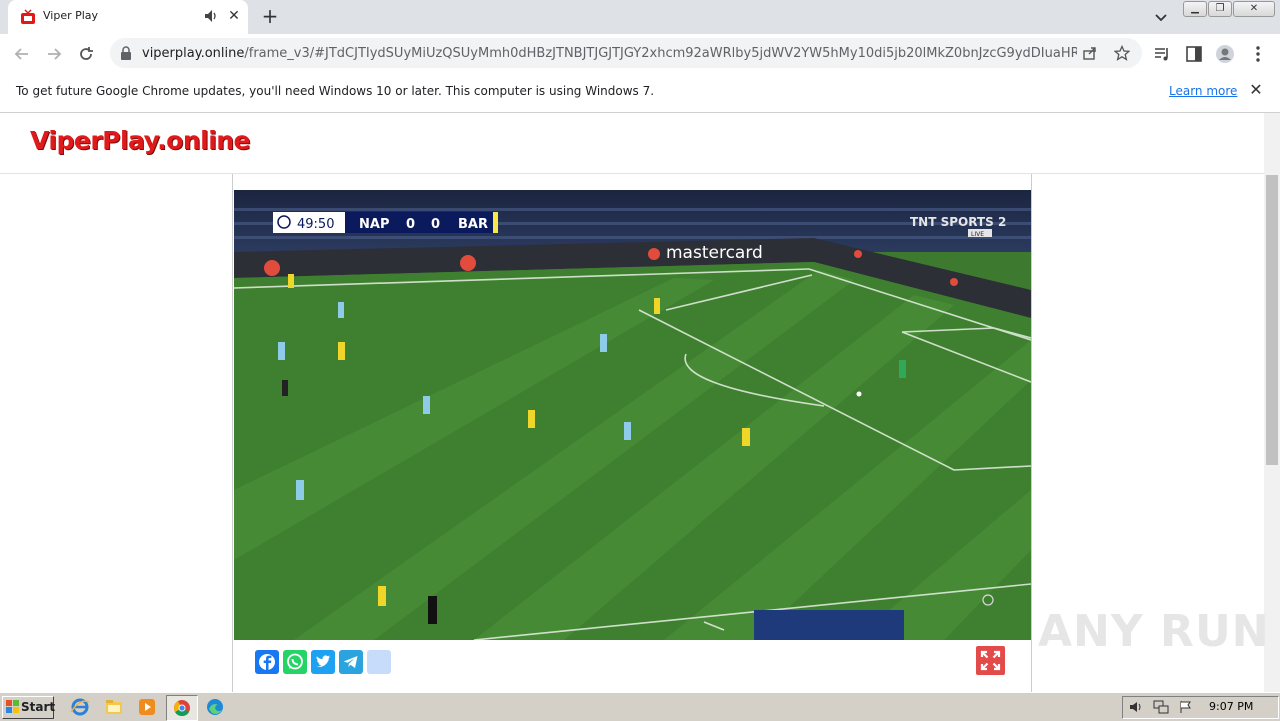 The width and height of the screenshot is (1280, 721). Describe the element at coordinates (1231, 706) in the screenshot. I see `system-clock: 9:07 PM` at that location.